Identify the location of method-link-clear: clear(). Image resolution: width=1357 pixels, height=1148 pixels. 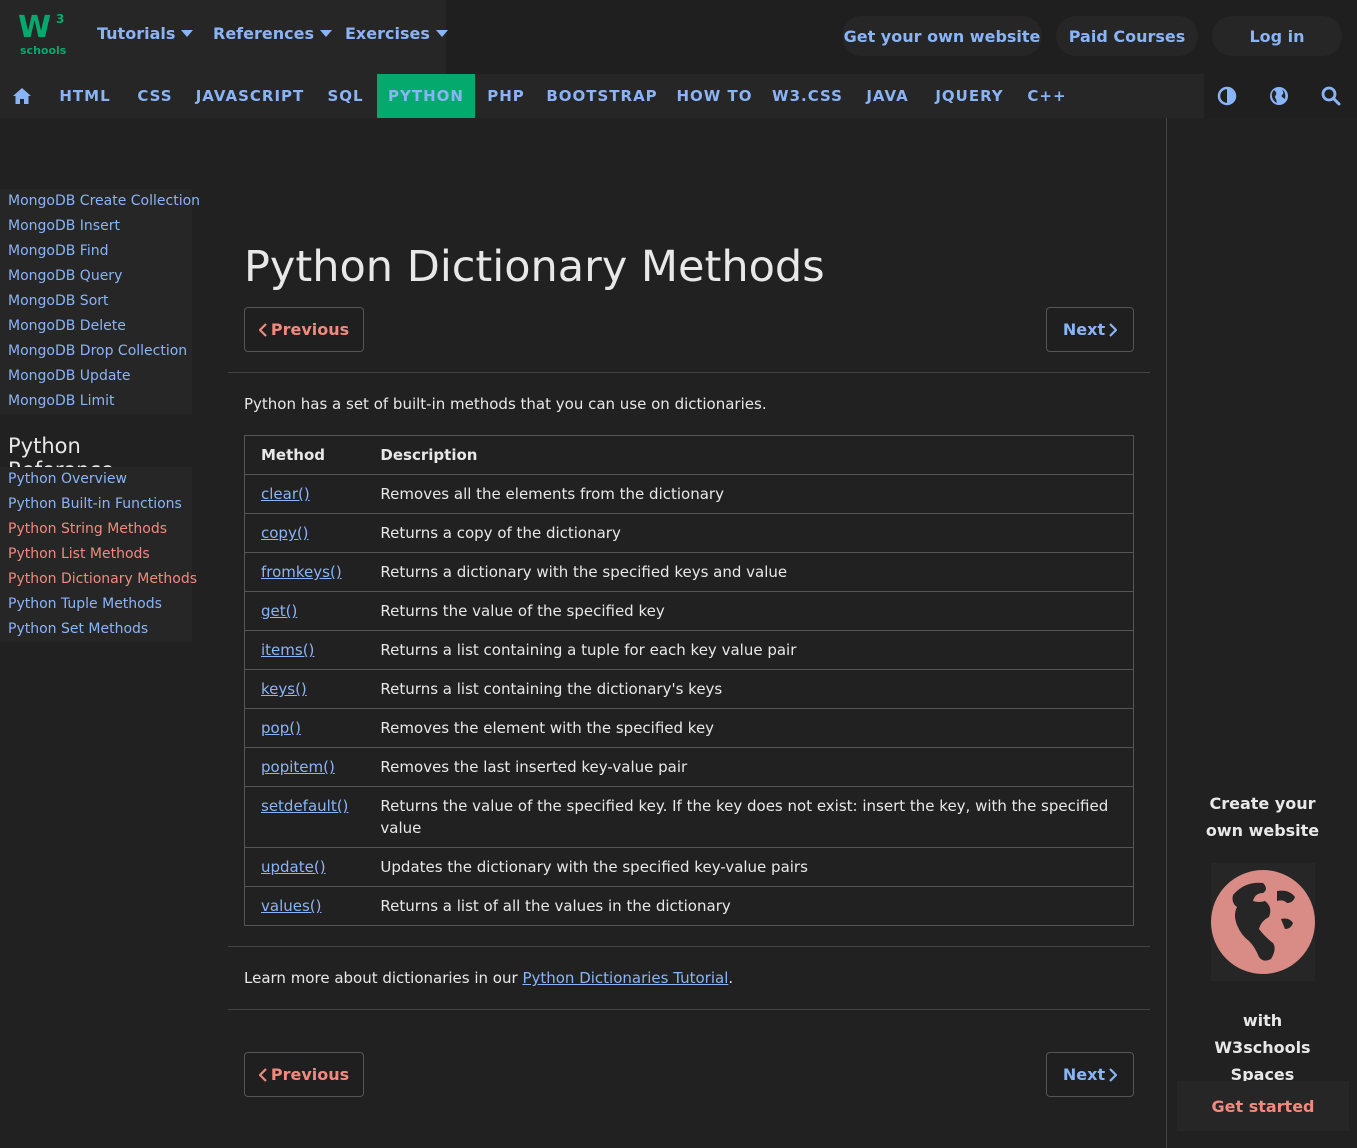
(285, 494).